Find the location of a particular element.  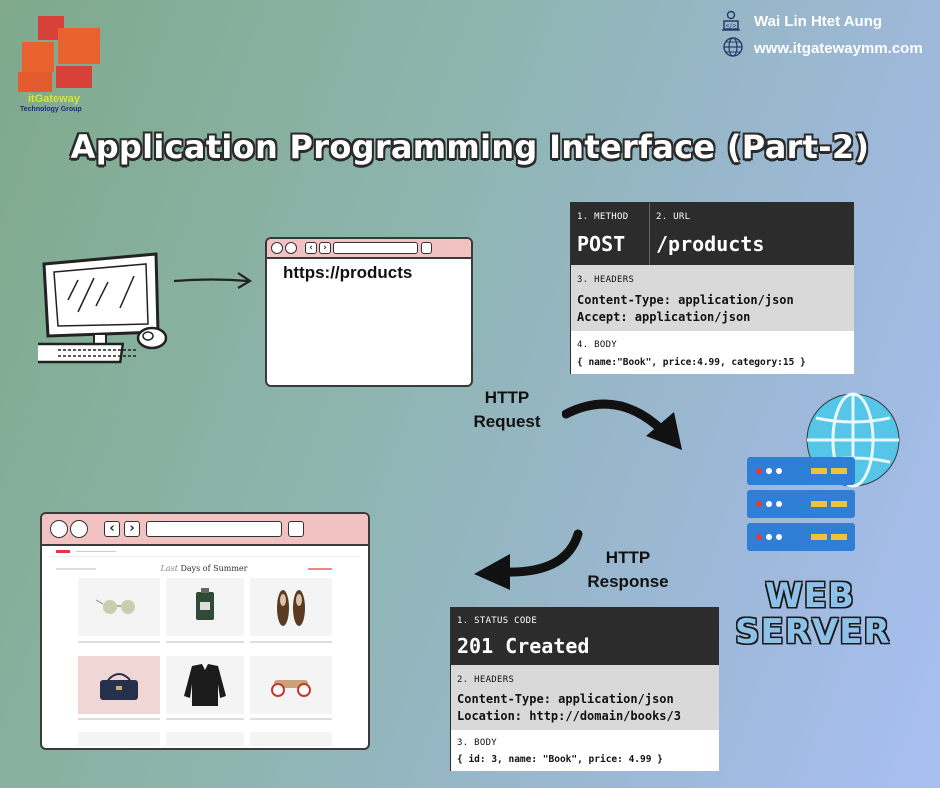

developer-icon: </> is located at coordinates (731, 20).